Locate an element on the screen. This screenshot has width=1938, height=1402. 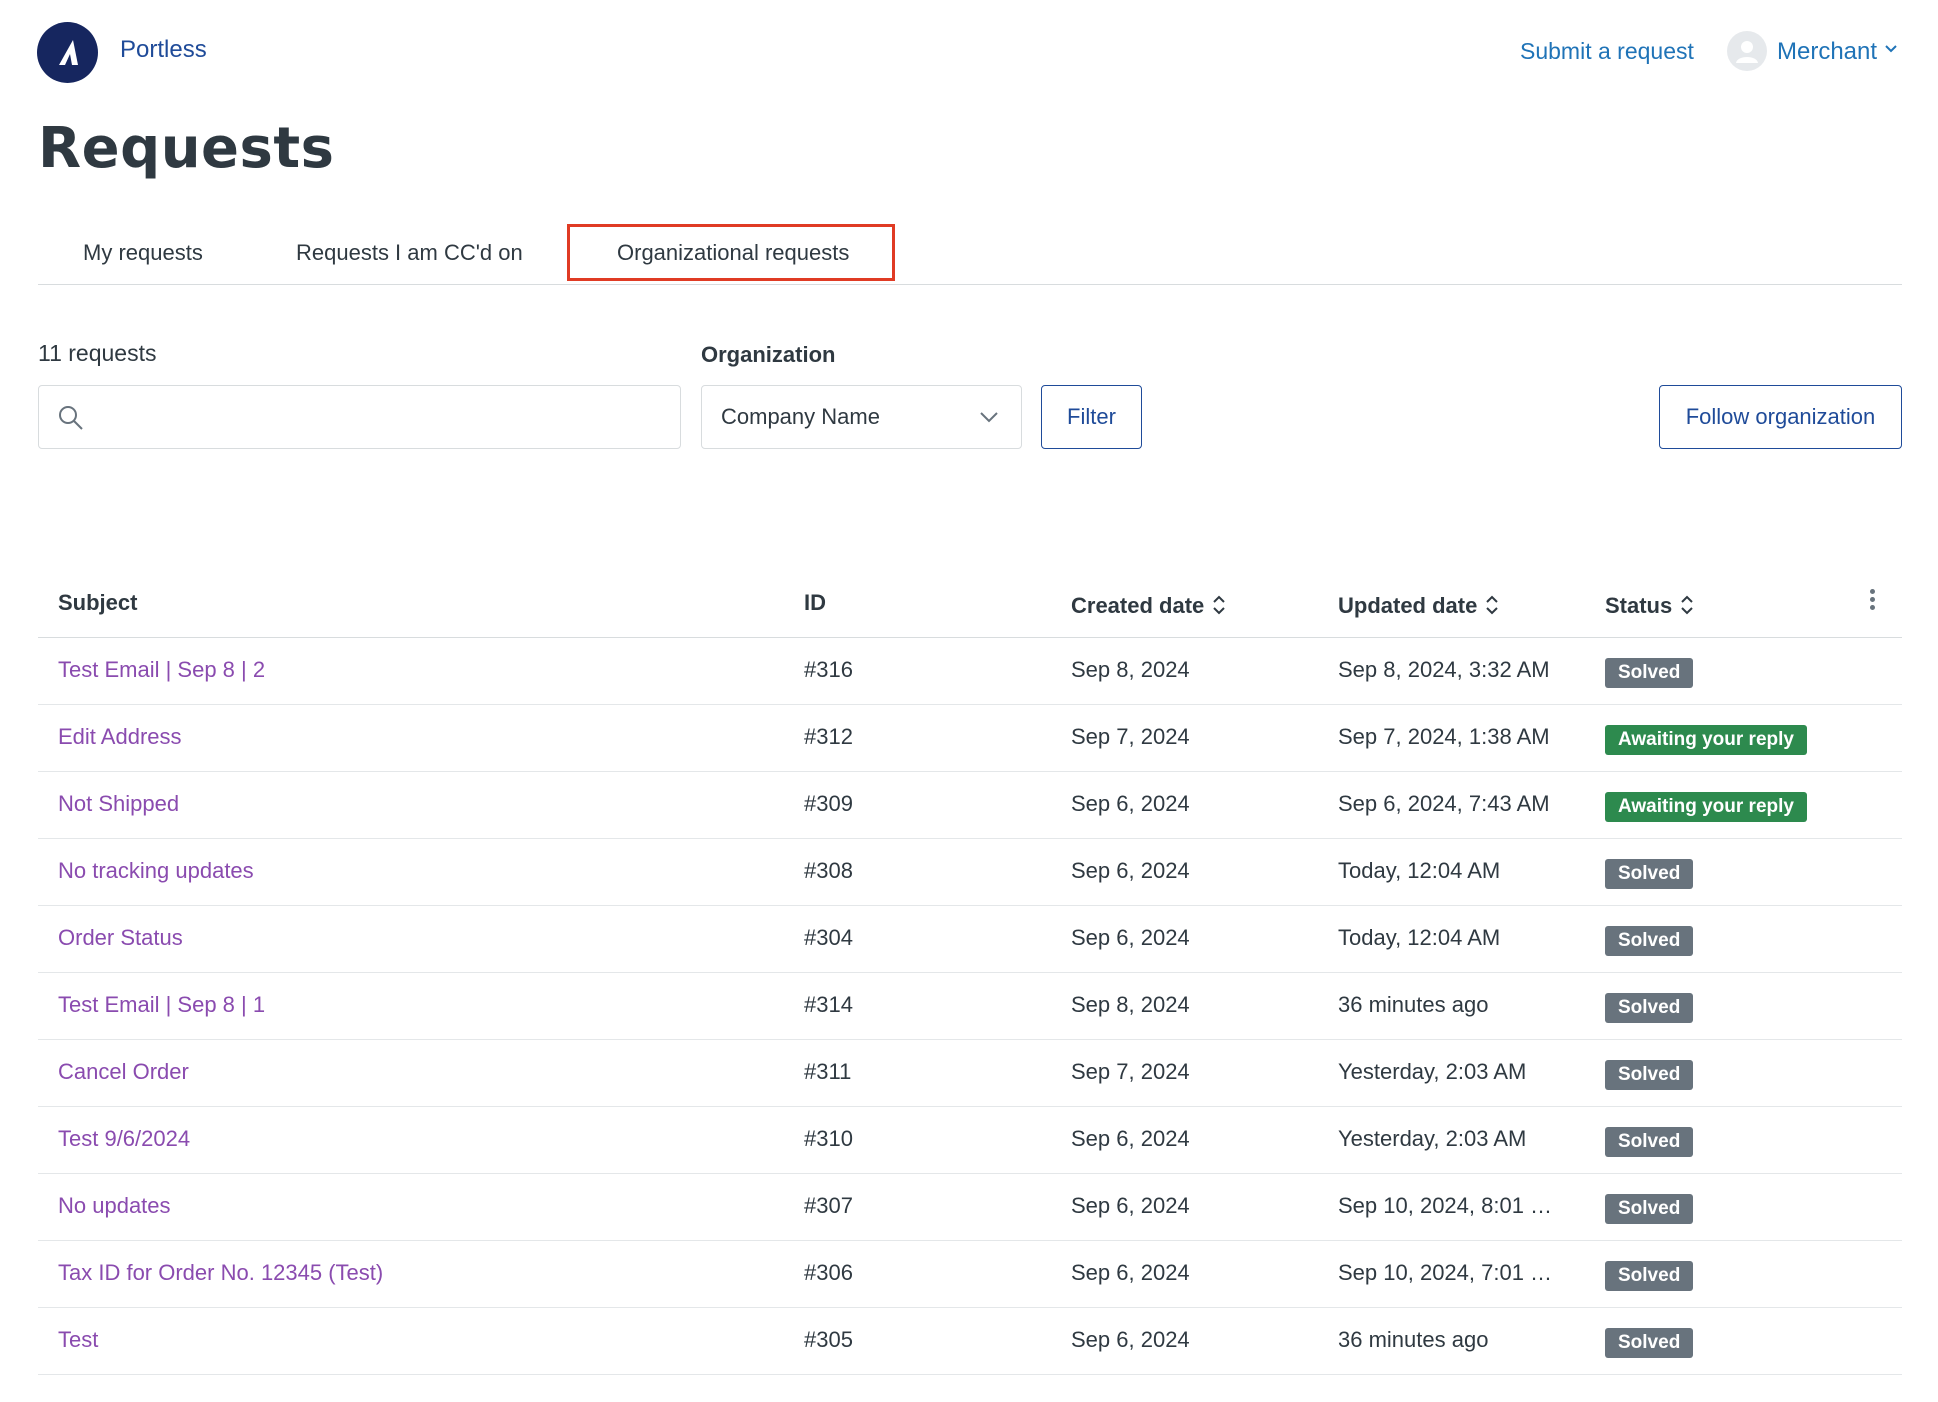
column-id: ID is located at coordinates (815, 602).